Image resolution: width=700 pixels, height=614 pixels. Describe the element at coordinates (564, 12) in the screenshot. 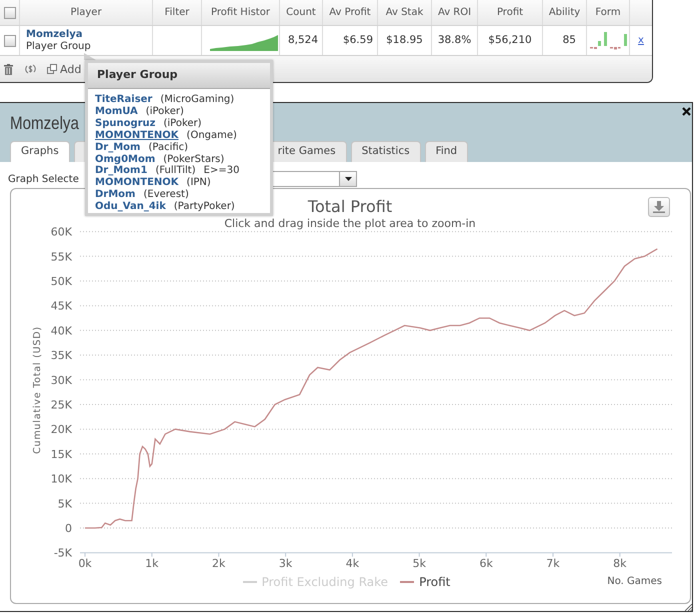

I see `column-header: Ability` at that location.